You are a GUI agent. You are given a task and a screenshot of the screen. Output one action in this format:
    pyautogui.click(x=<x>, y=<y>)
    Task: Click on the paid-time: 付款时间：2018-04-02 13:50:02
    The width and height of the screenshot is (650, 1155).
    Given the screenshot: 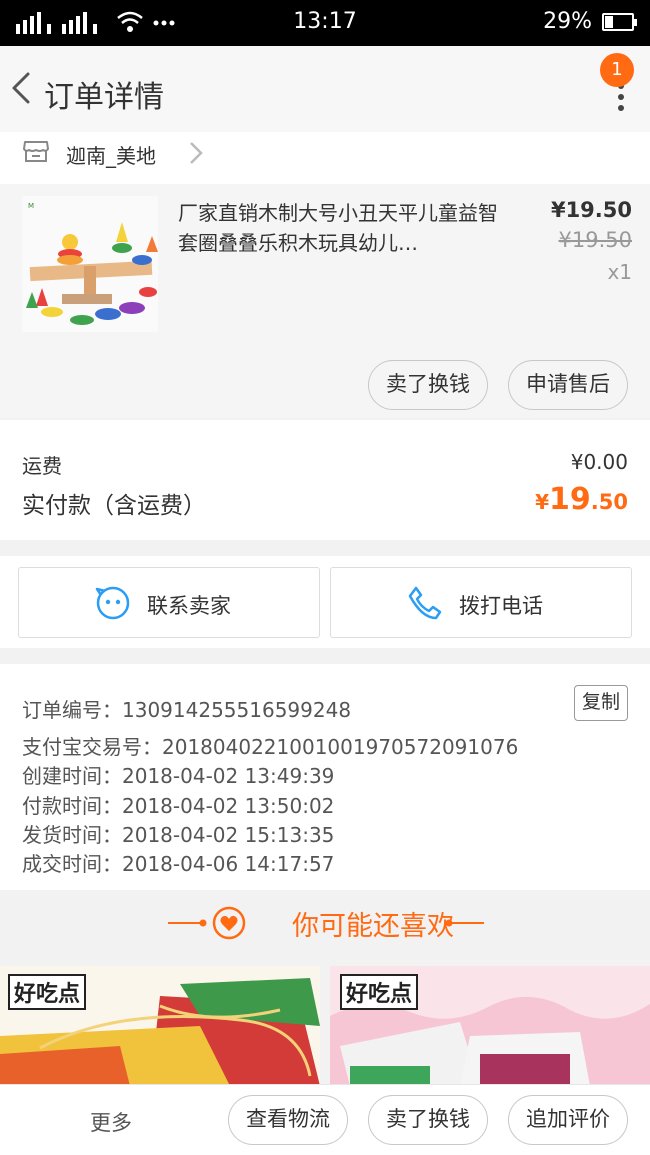 What is the action you would take?
    pyautogui.click(x=178, y=806)
    